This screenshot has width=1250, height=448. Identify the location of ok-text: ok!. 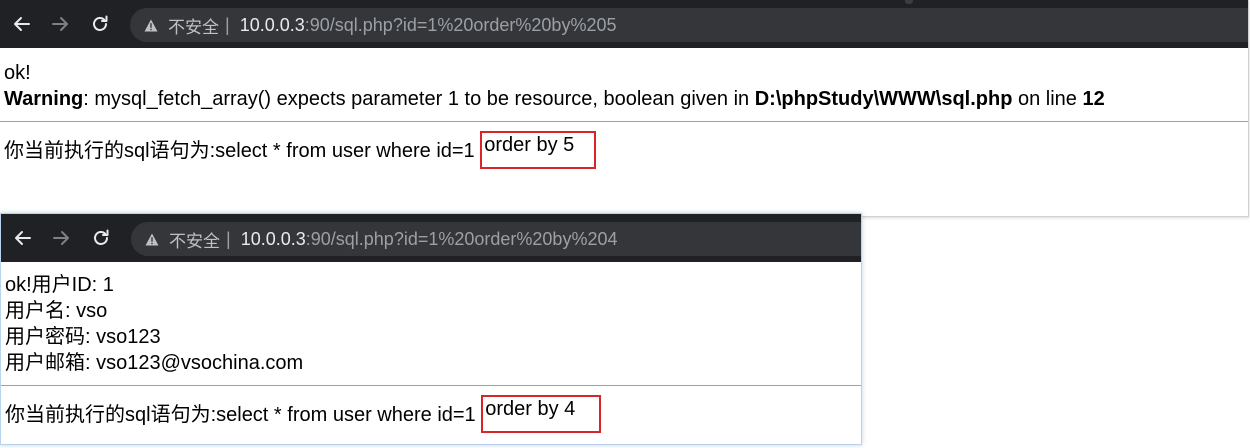
(17, 73).